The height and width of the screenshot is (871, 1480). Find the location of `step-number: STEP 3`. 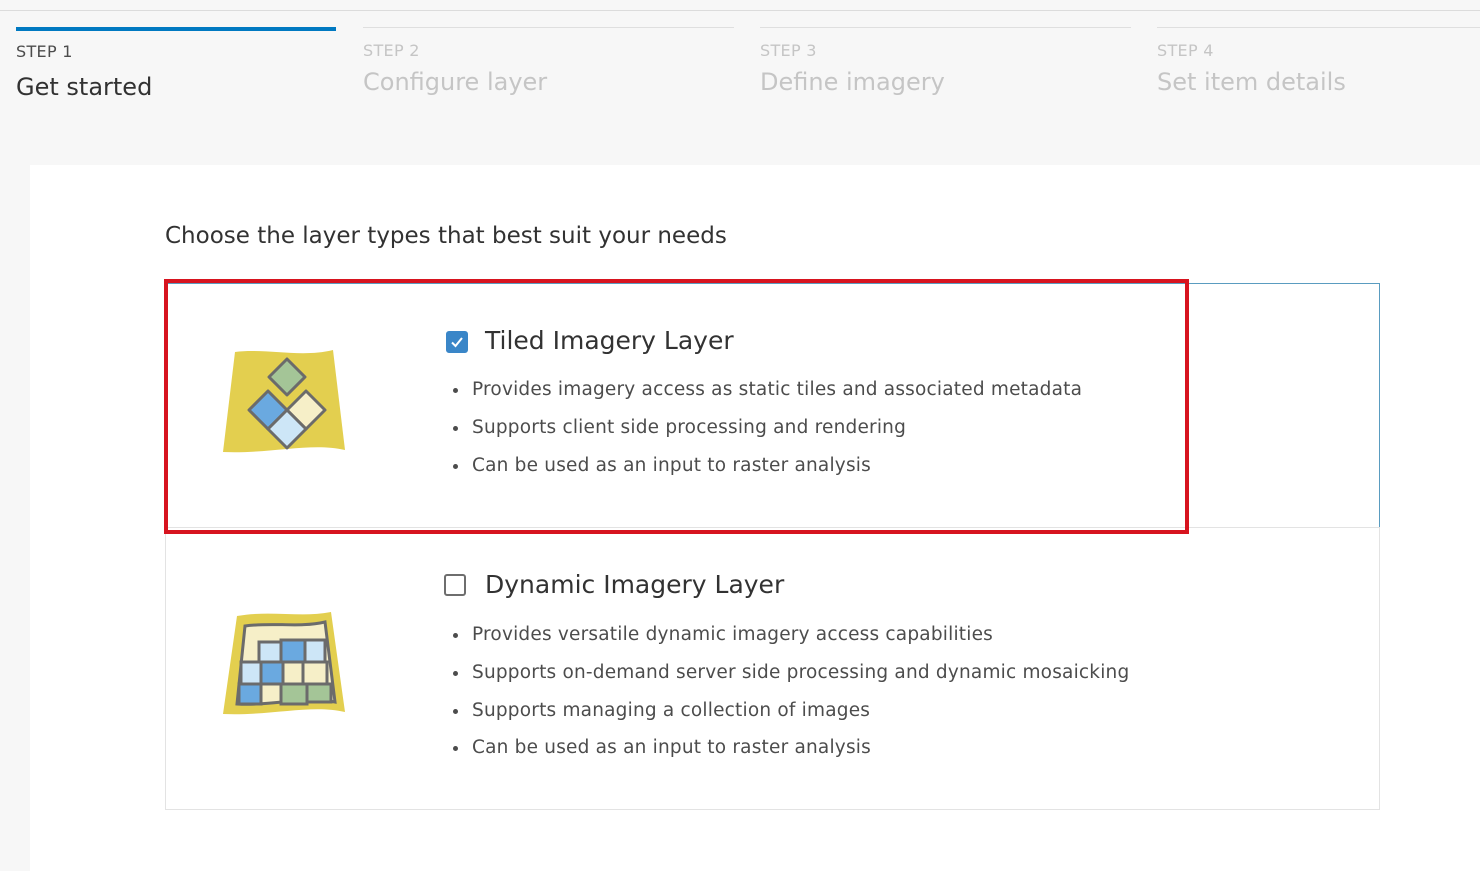

step-number: STEP 3 is located at coordinates (788, 50).